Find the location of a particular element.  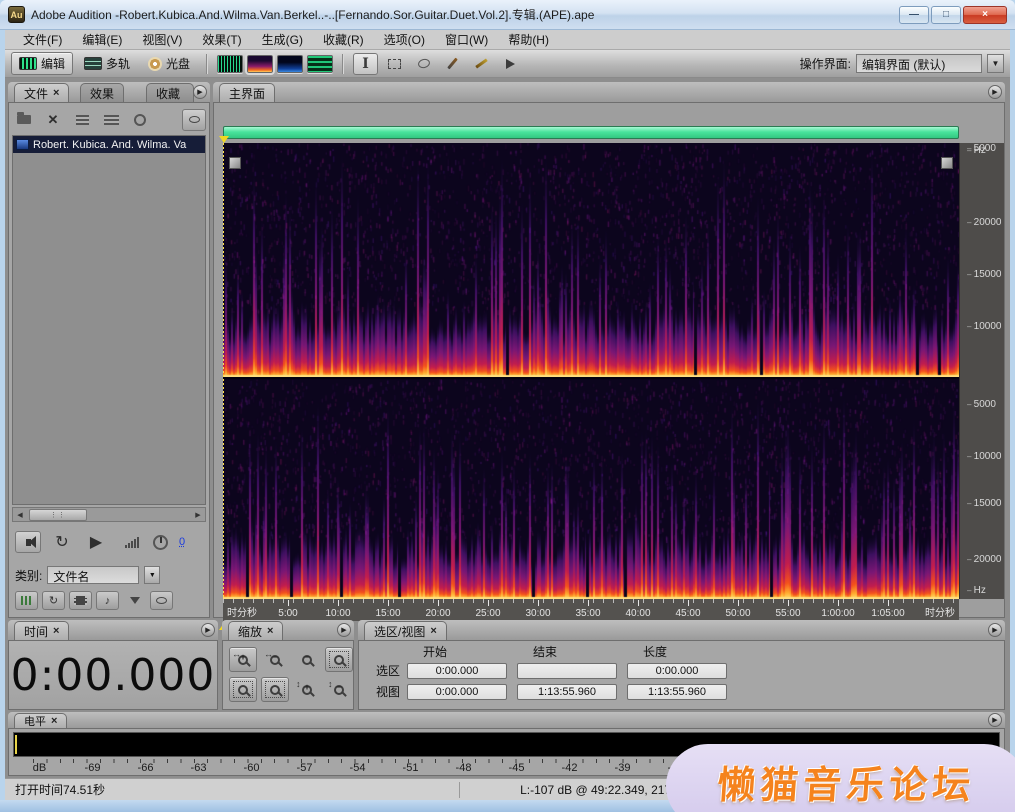

import-file-button is located at coordinates (24, 120).